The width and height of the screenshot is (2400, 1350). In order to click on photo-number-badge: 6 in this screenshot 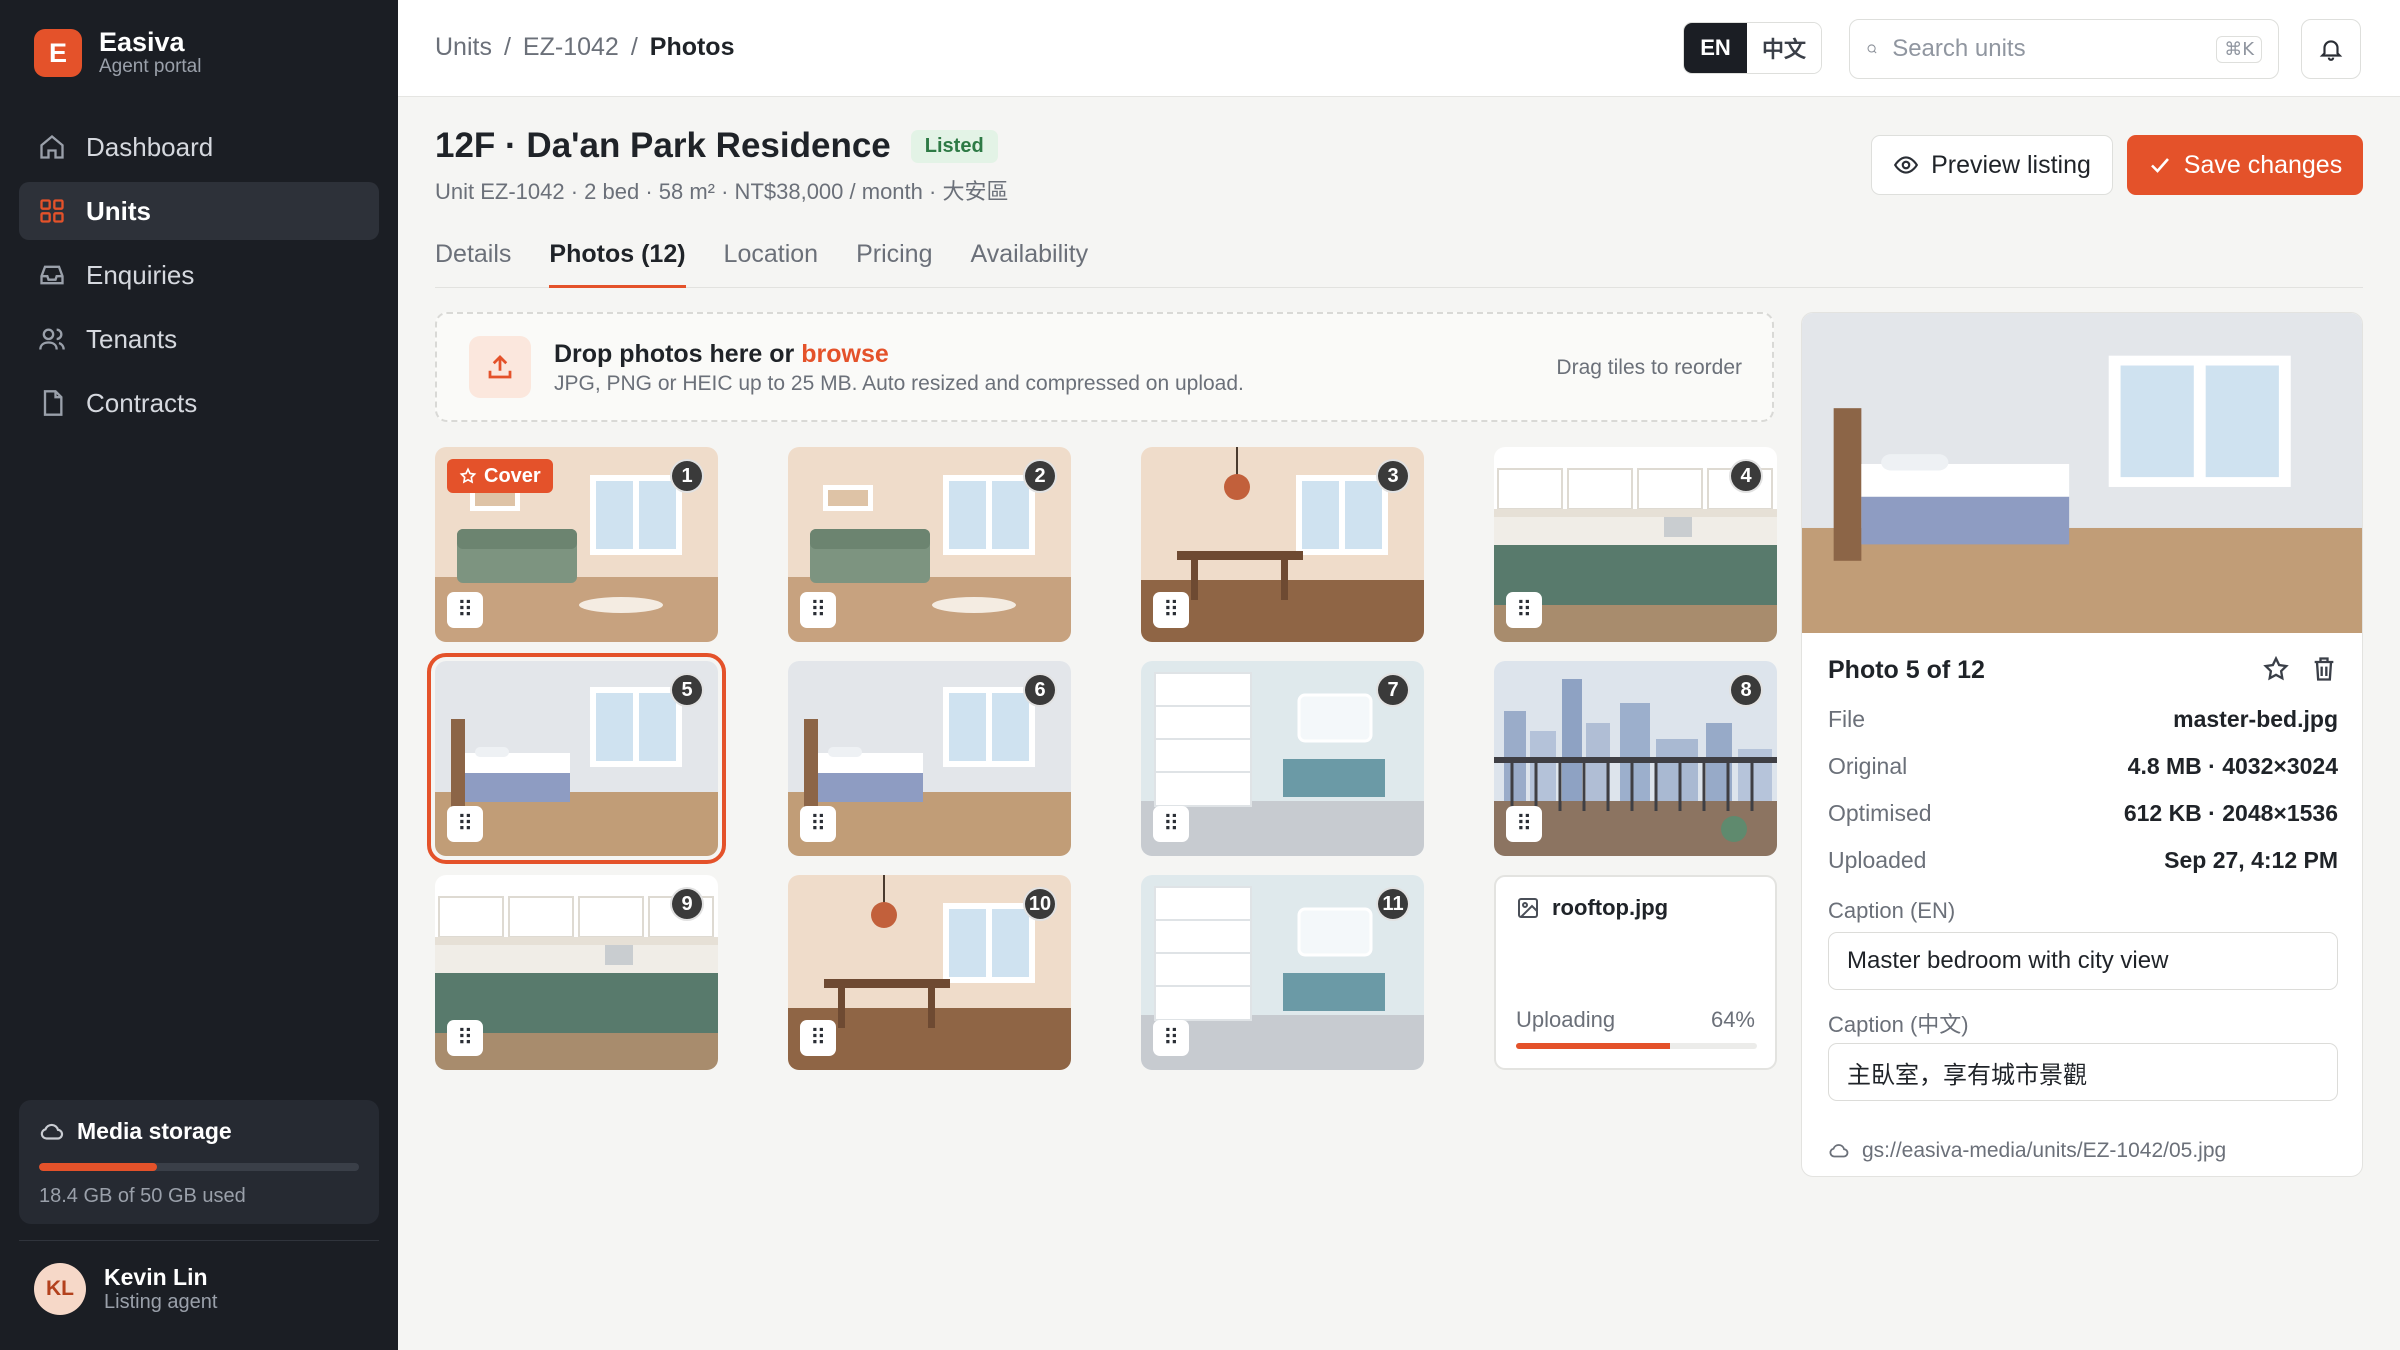, I will do `click(1040, 690)`.